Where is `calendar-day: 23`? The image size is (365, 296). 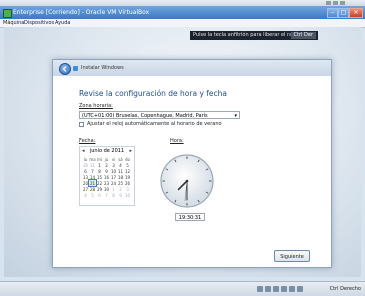 calendar-day: 23 is located at coordinates (106, 183).